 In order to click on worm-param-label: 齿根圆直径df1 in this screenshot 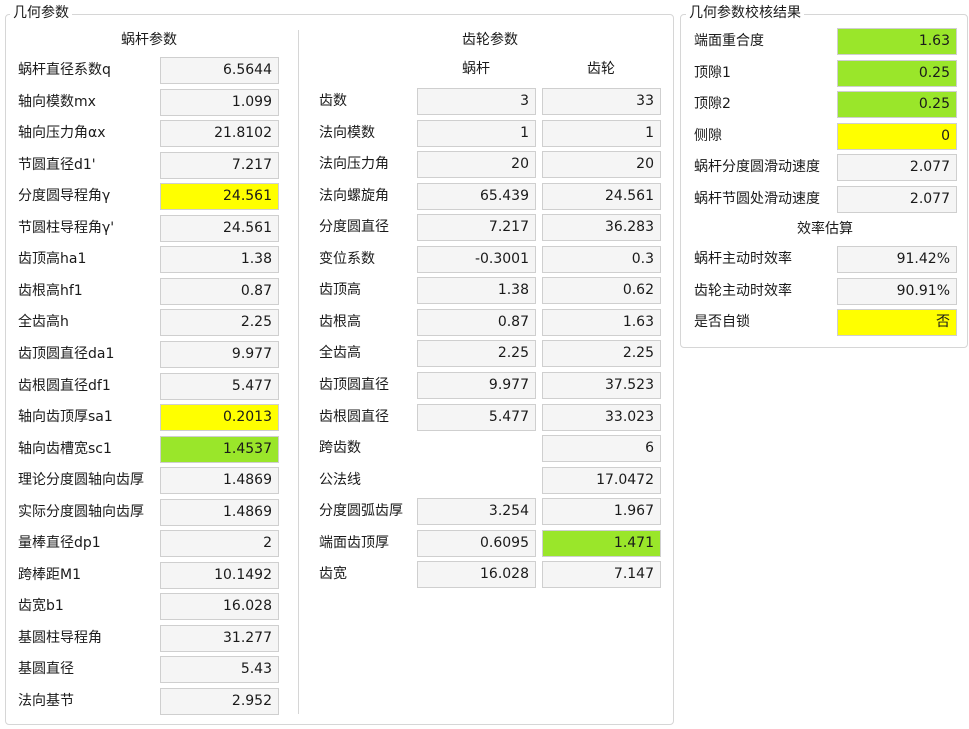, I will do `click(64, 385)`.